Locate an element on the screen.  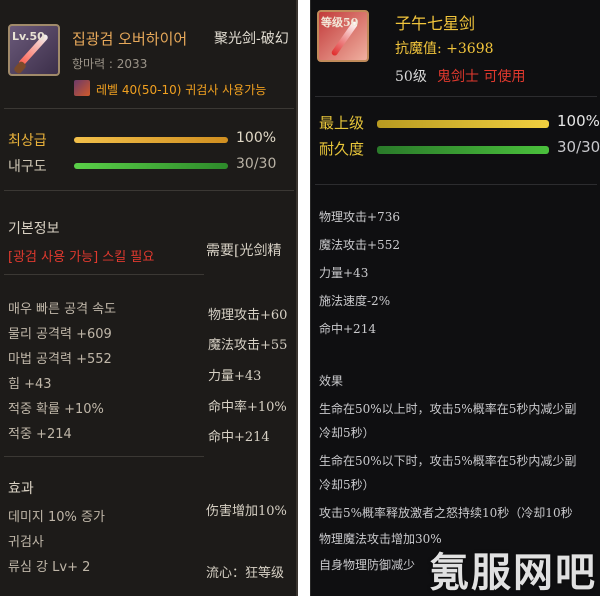
stat-cn: 力量+43 is located at coordinates (235, 376).